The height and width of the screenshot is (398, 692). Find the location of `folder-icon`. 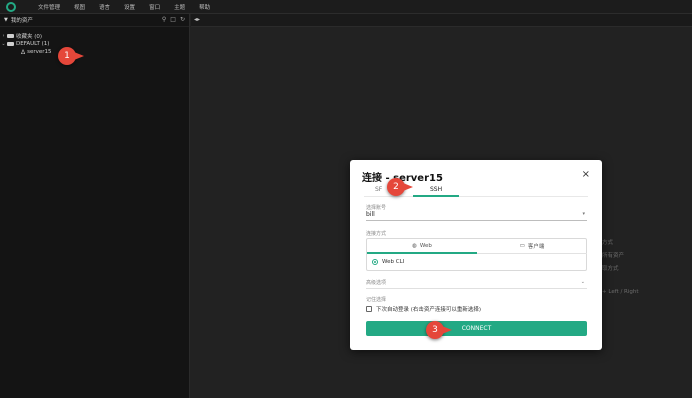

folder-icon is located at coordinates (10, 36).